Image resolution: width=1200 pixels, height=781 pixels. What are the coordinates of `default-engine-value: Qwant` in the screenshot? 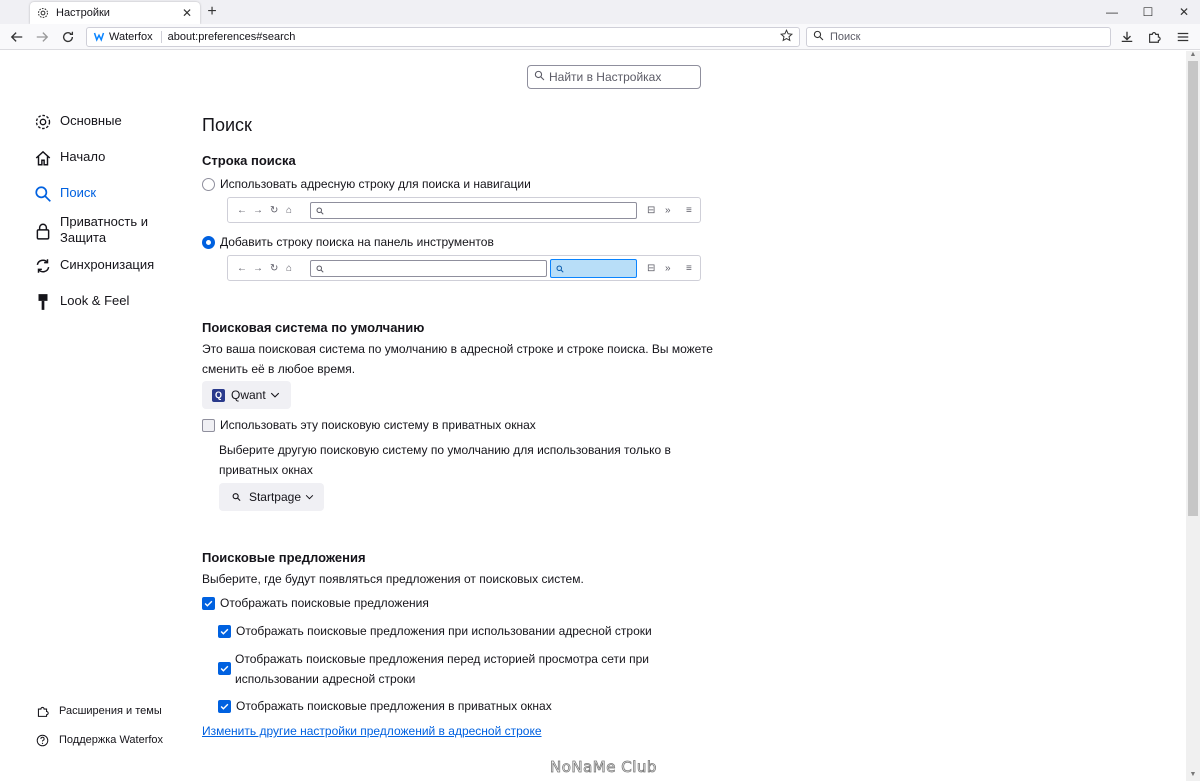 It's located at (248, 395).